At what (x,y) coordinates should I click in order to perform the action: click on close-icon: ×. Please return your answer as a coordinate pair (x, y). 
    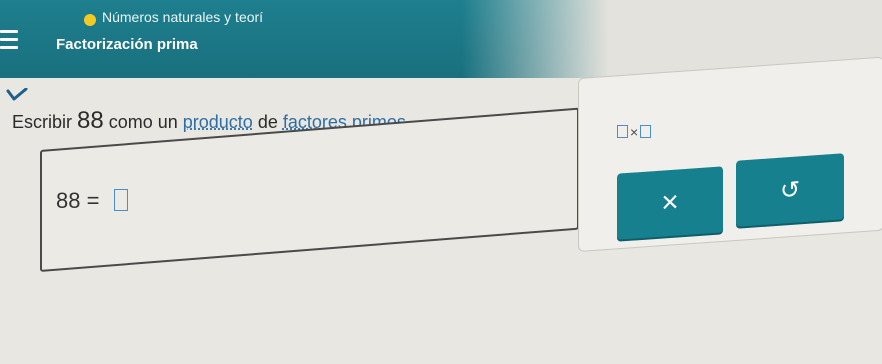
    Looking at the image, I should click on (670, 202).